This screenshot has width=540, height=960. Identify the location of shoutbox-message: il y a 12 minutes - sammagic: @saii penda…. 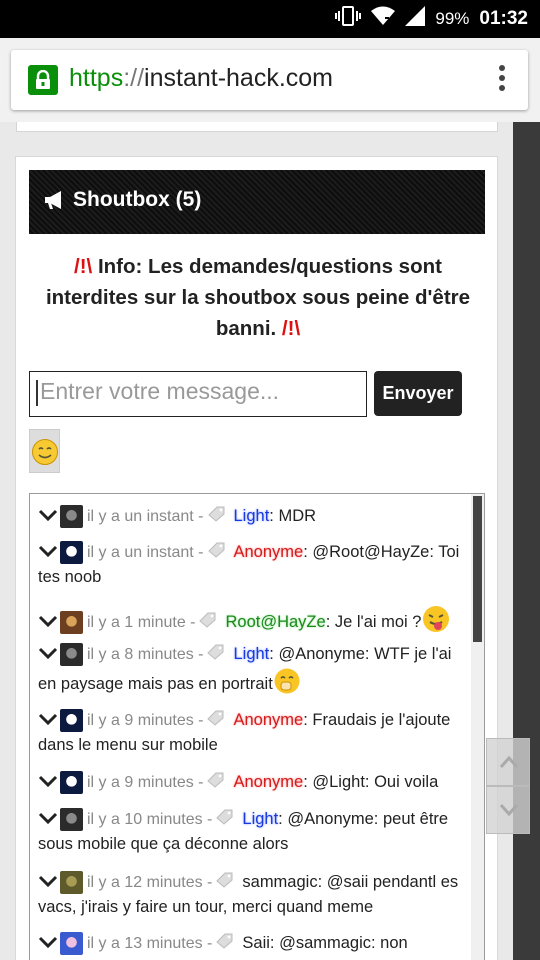
(251, 894).